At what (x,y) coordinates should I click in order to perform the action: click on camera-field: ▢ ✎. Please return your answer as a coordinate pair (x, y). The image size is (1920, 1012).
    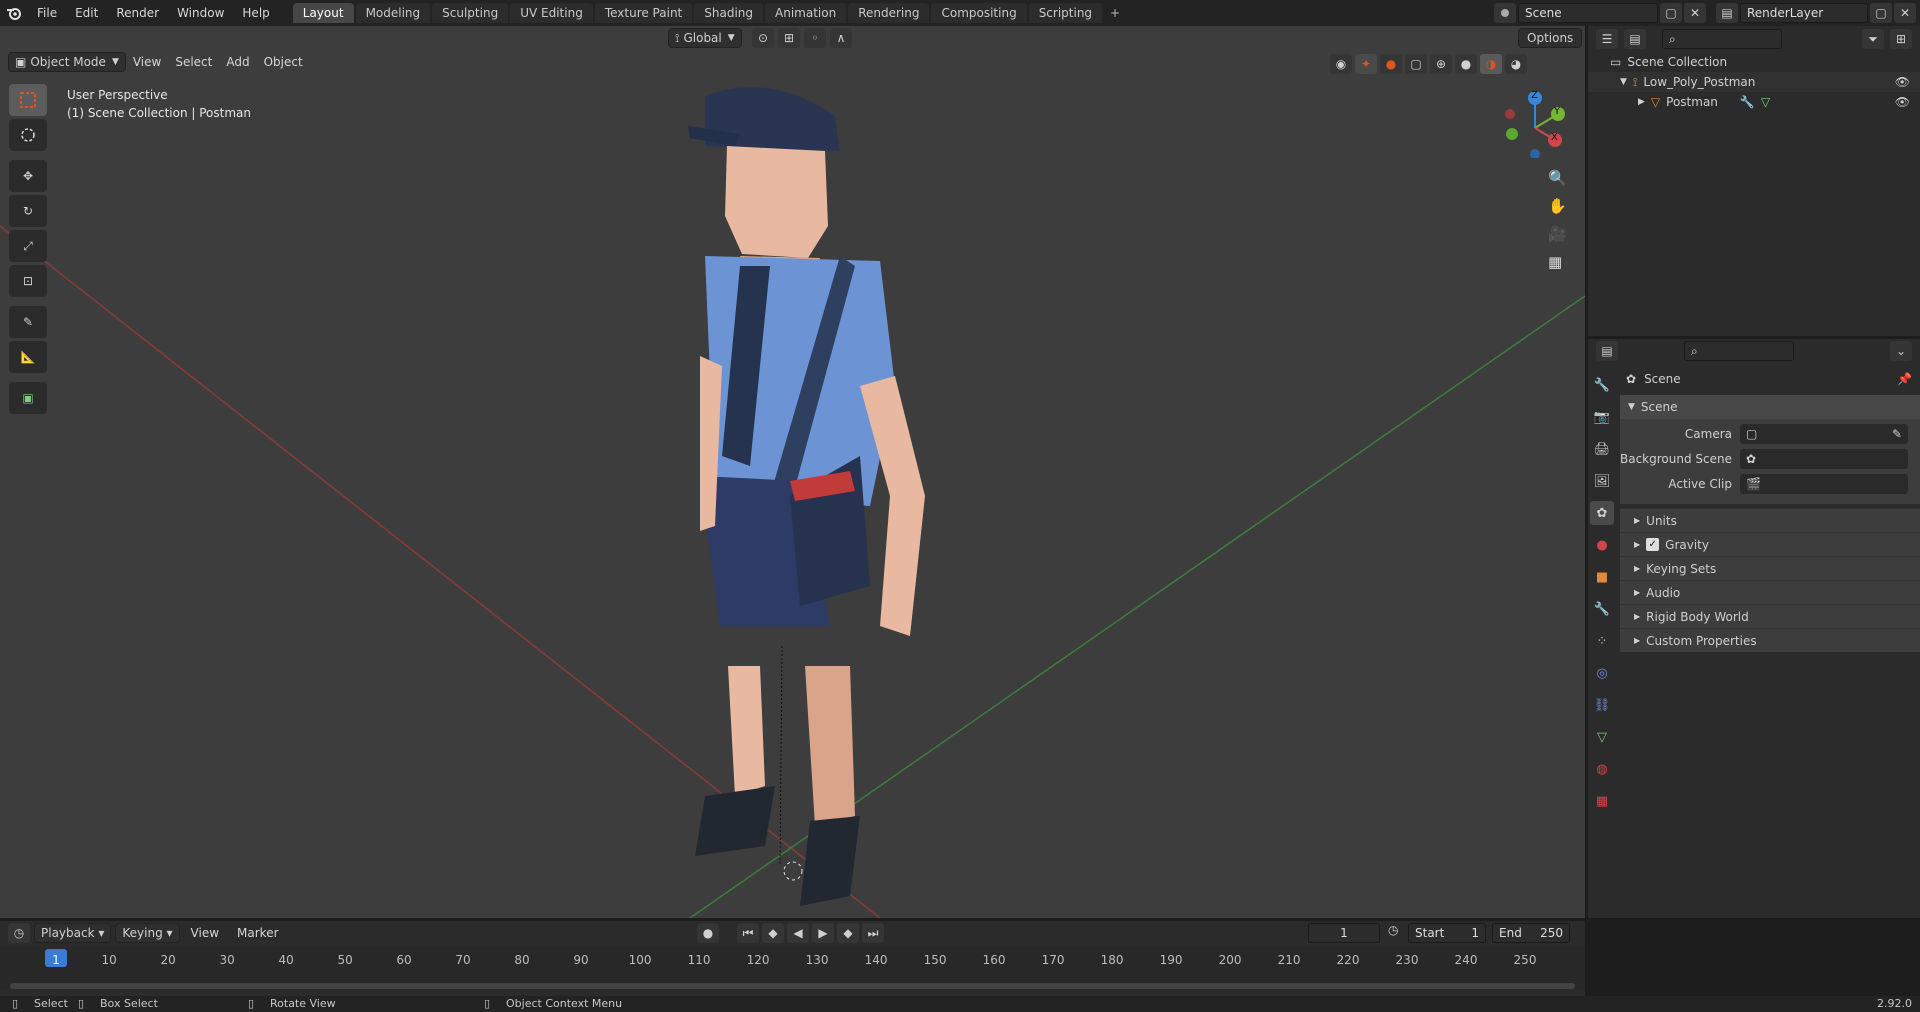
    Looking at the image, I should click on (1824, 433).